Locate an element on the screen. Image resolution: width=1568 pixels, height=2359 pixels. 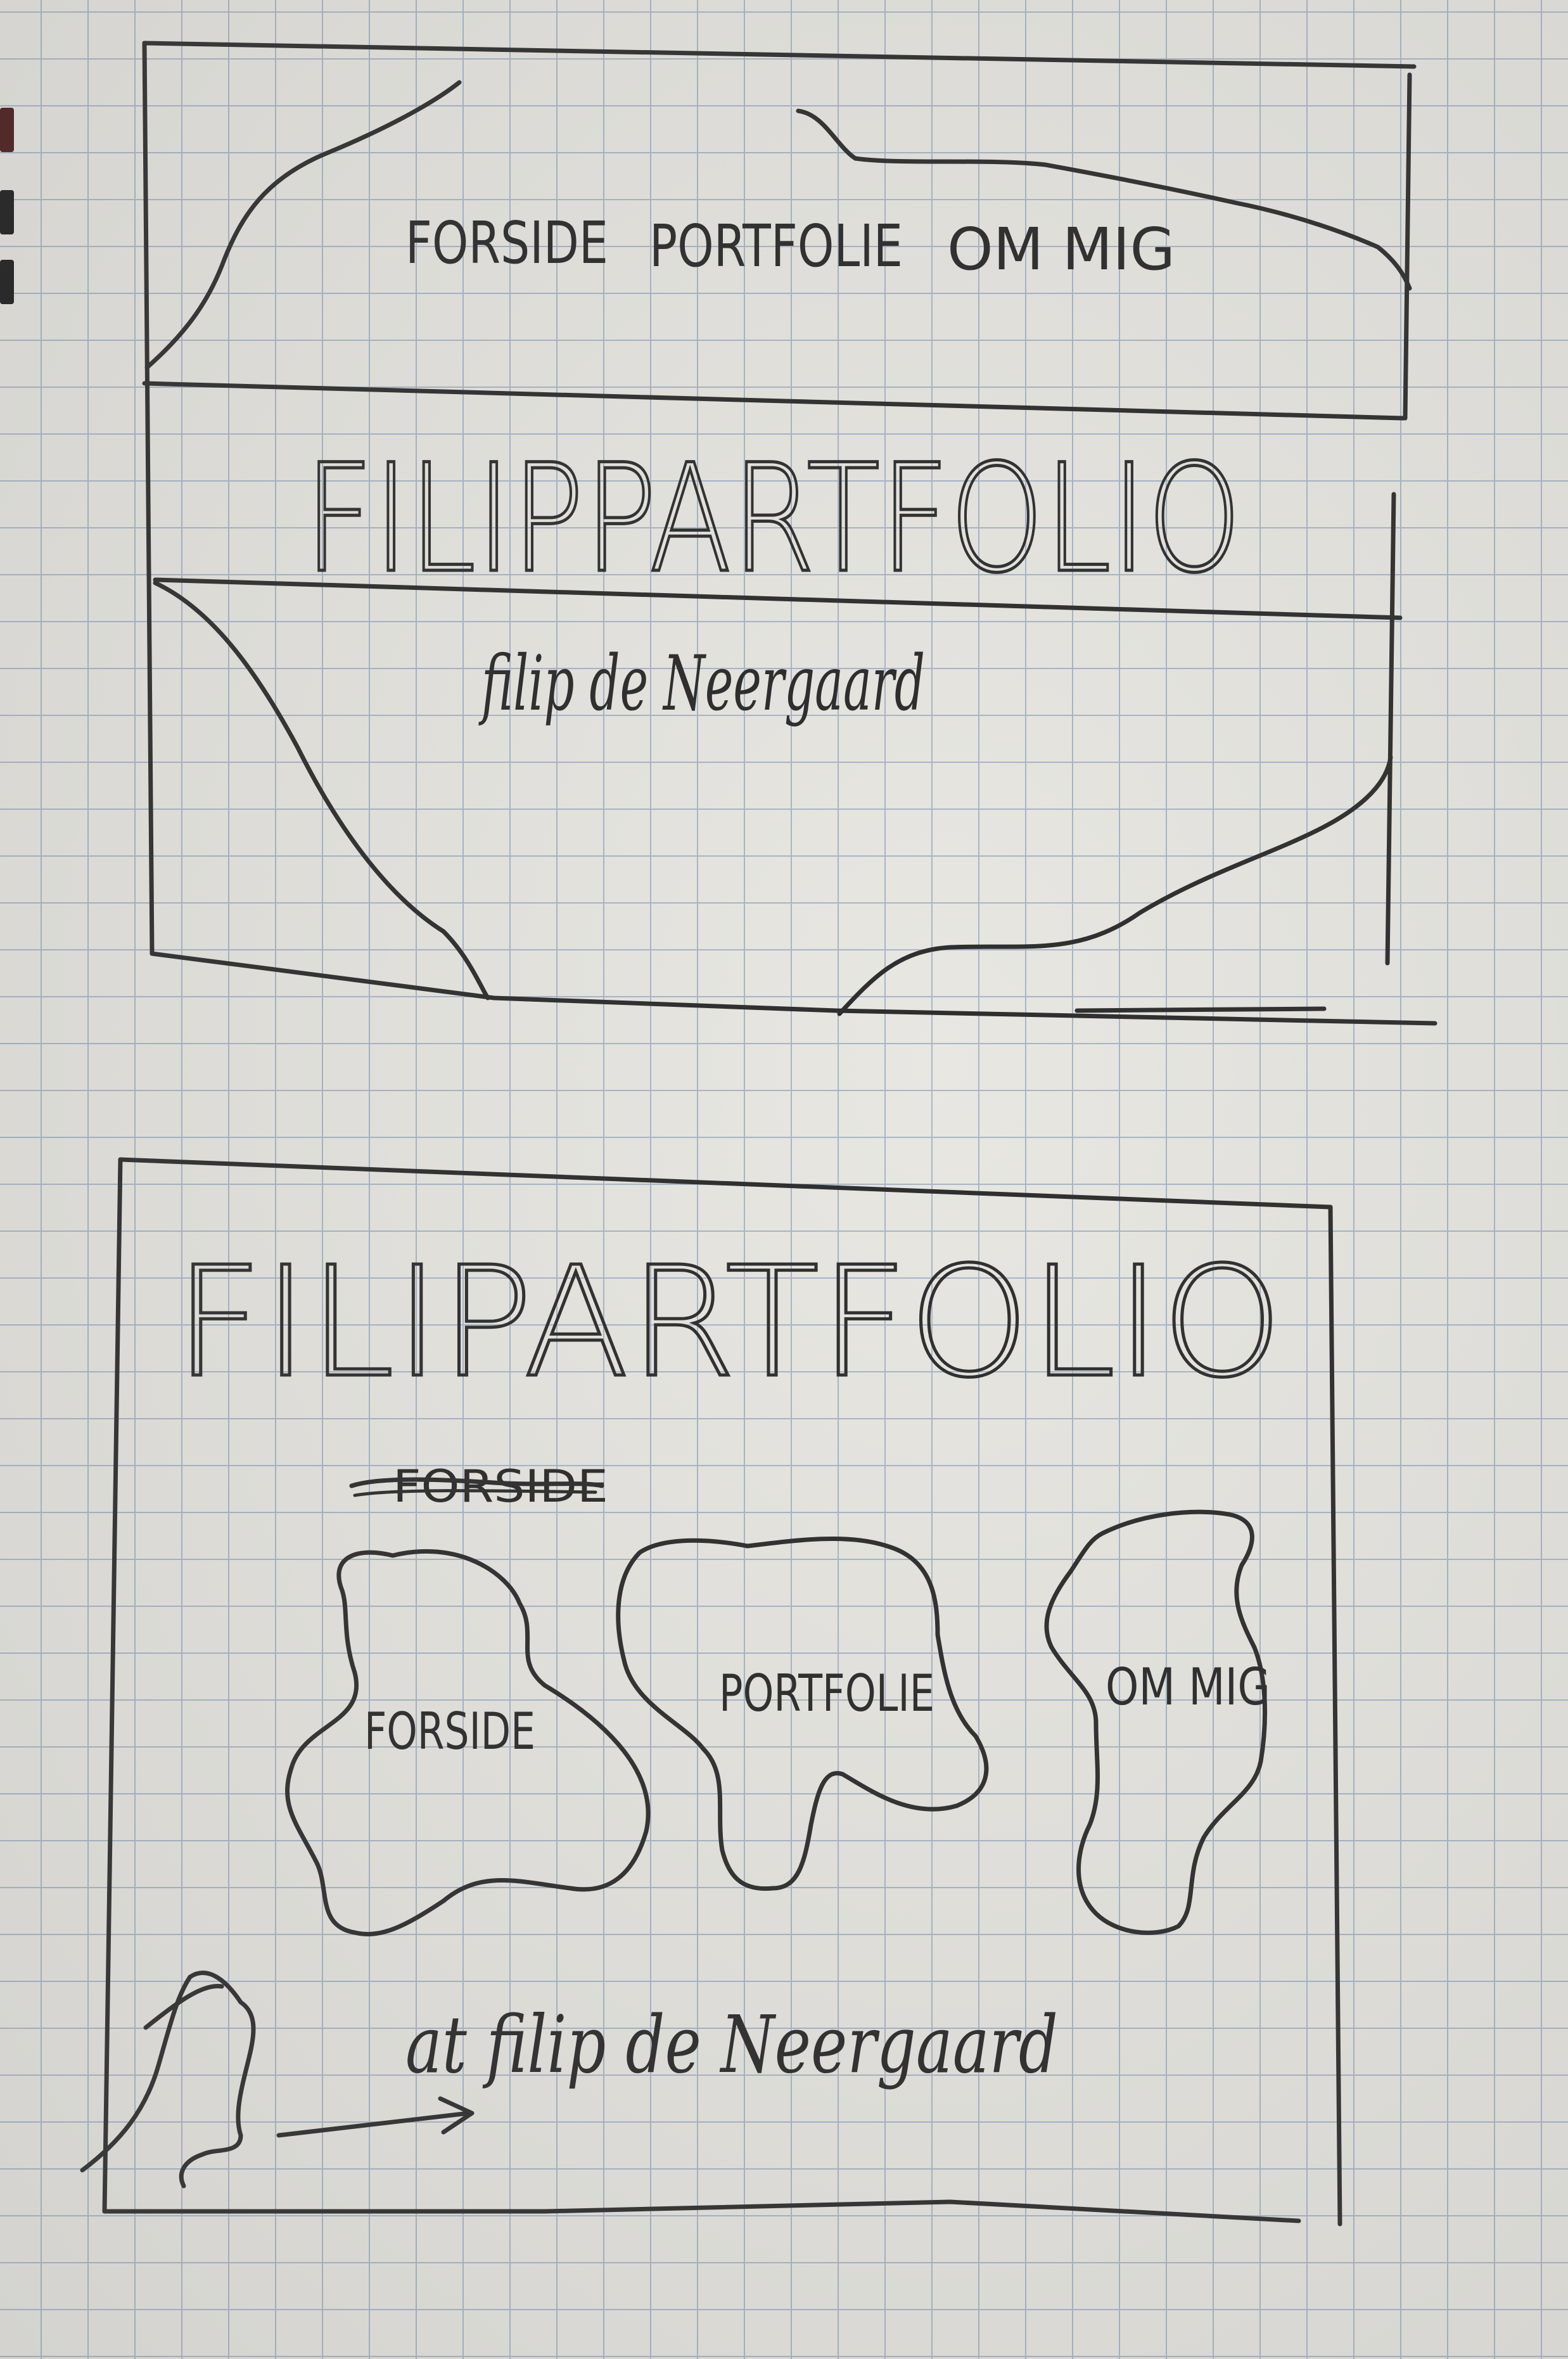
struck-out-label: FORSIDE is located at coordinates (478, 1487).